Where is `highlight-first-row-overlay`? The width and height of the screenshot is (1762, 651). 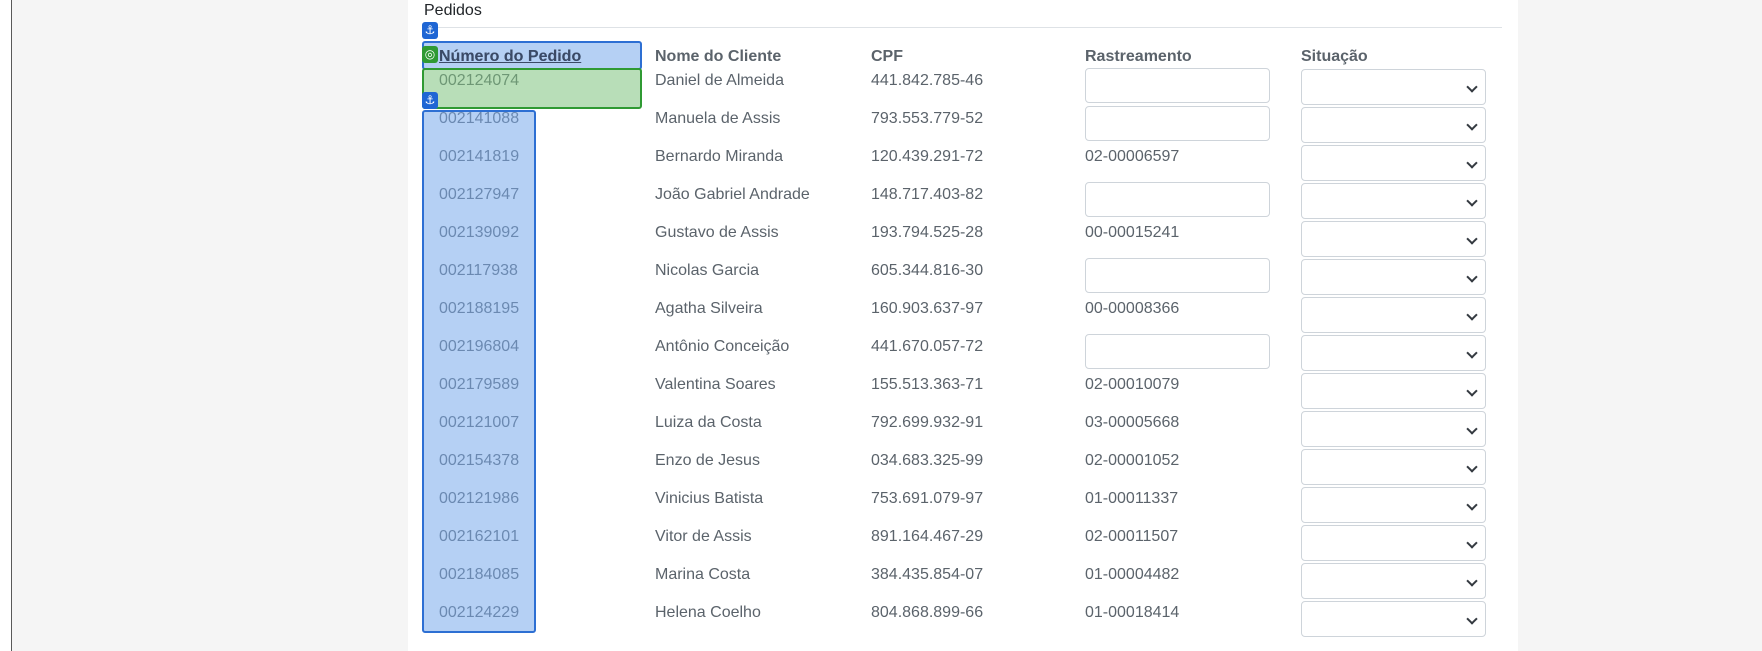
highlight-first-row-overlay is located at coordinates (532, 88).